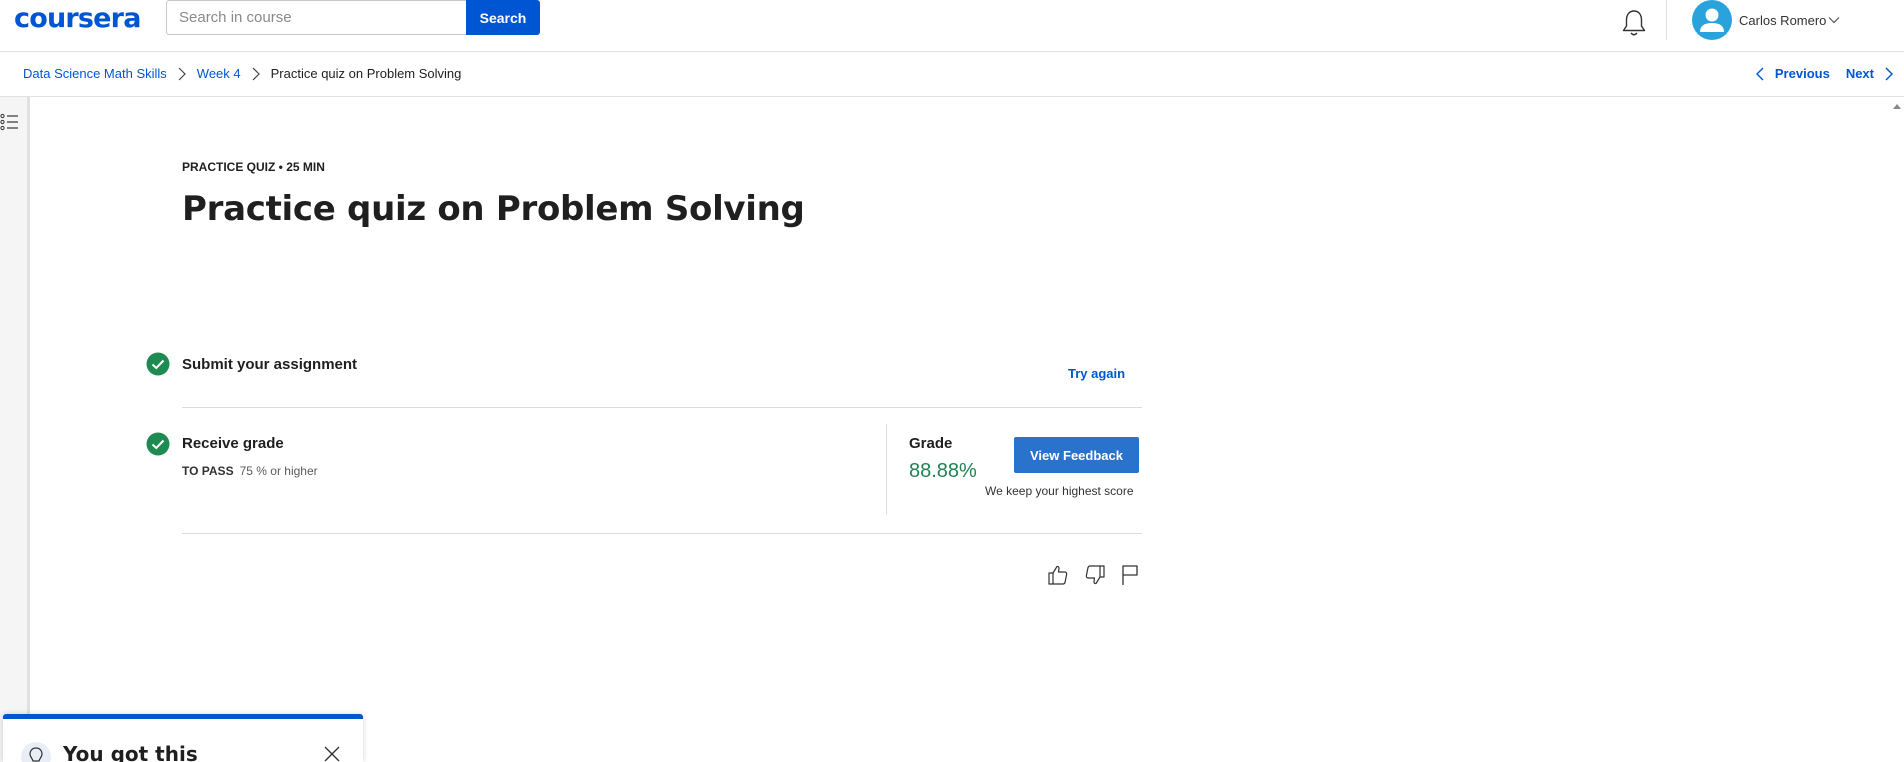 The height and width of the screenshot is (762, 1904). I want to click on quiz-kicker: PRACTICE QUIZ • 25 MIN, so click(253, 167).